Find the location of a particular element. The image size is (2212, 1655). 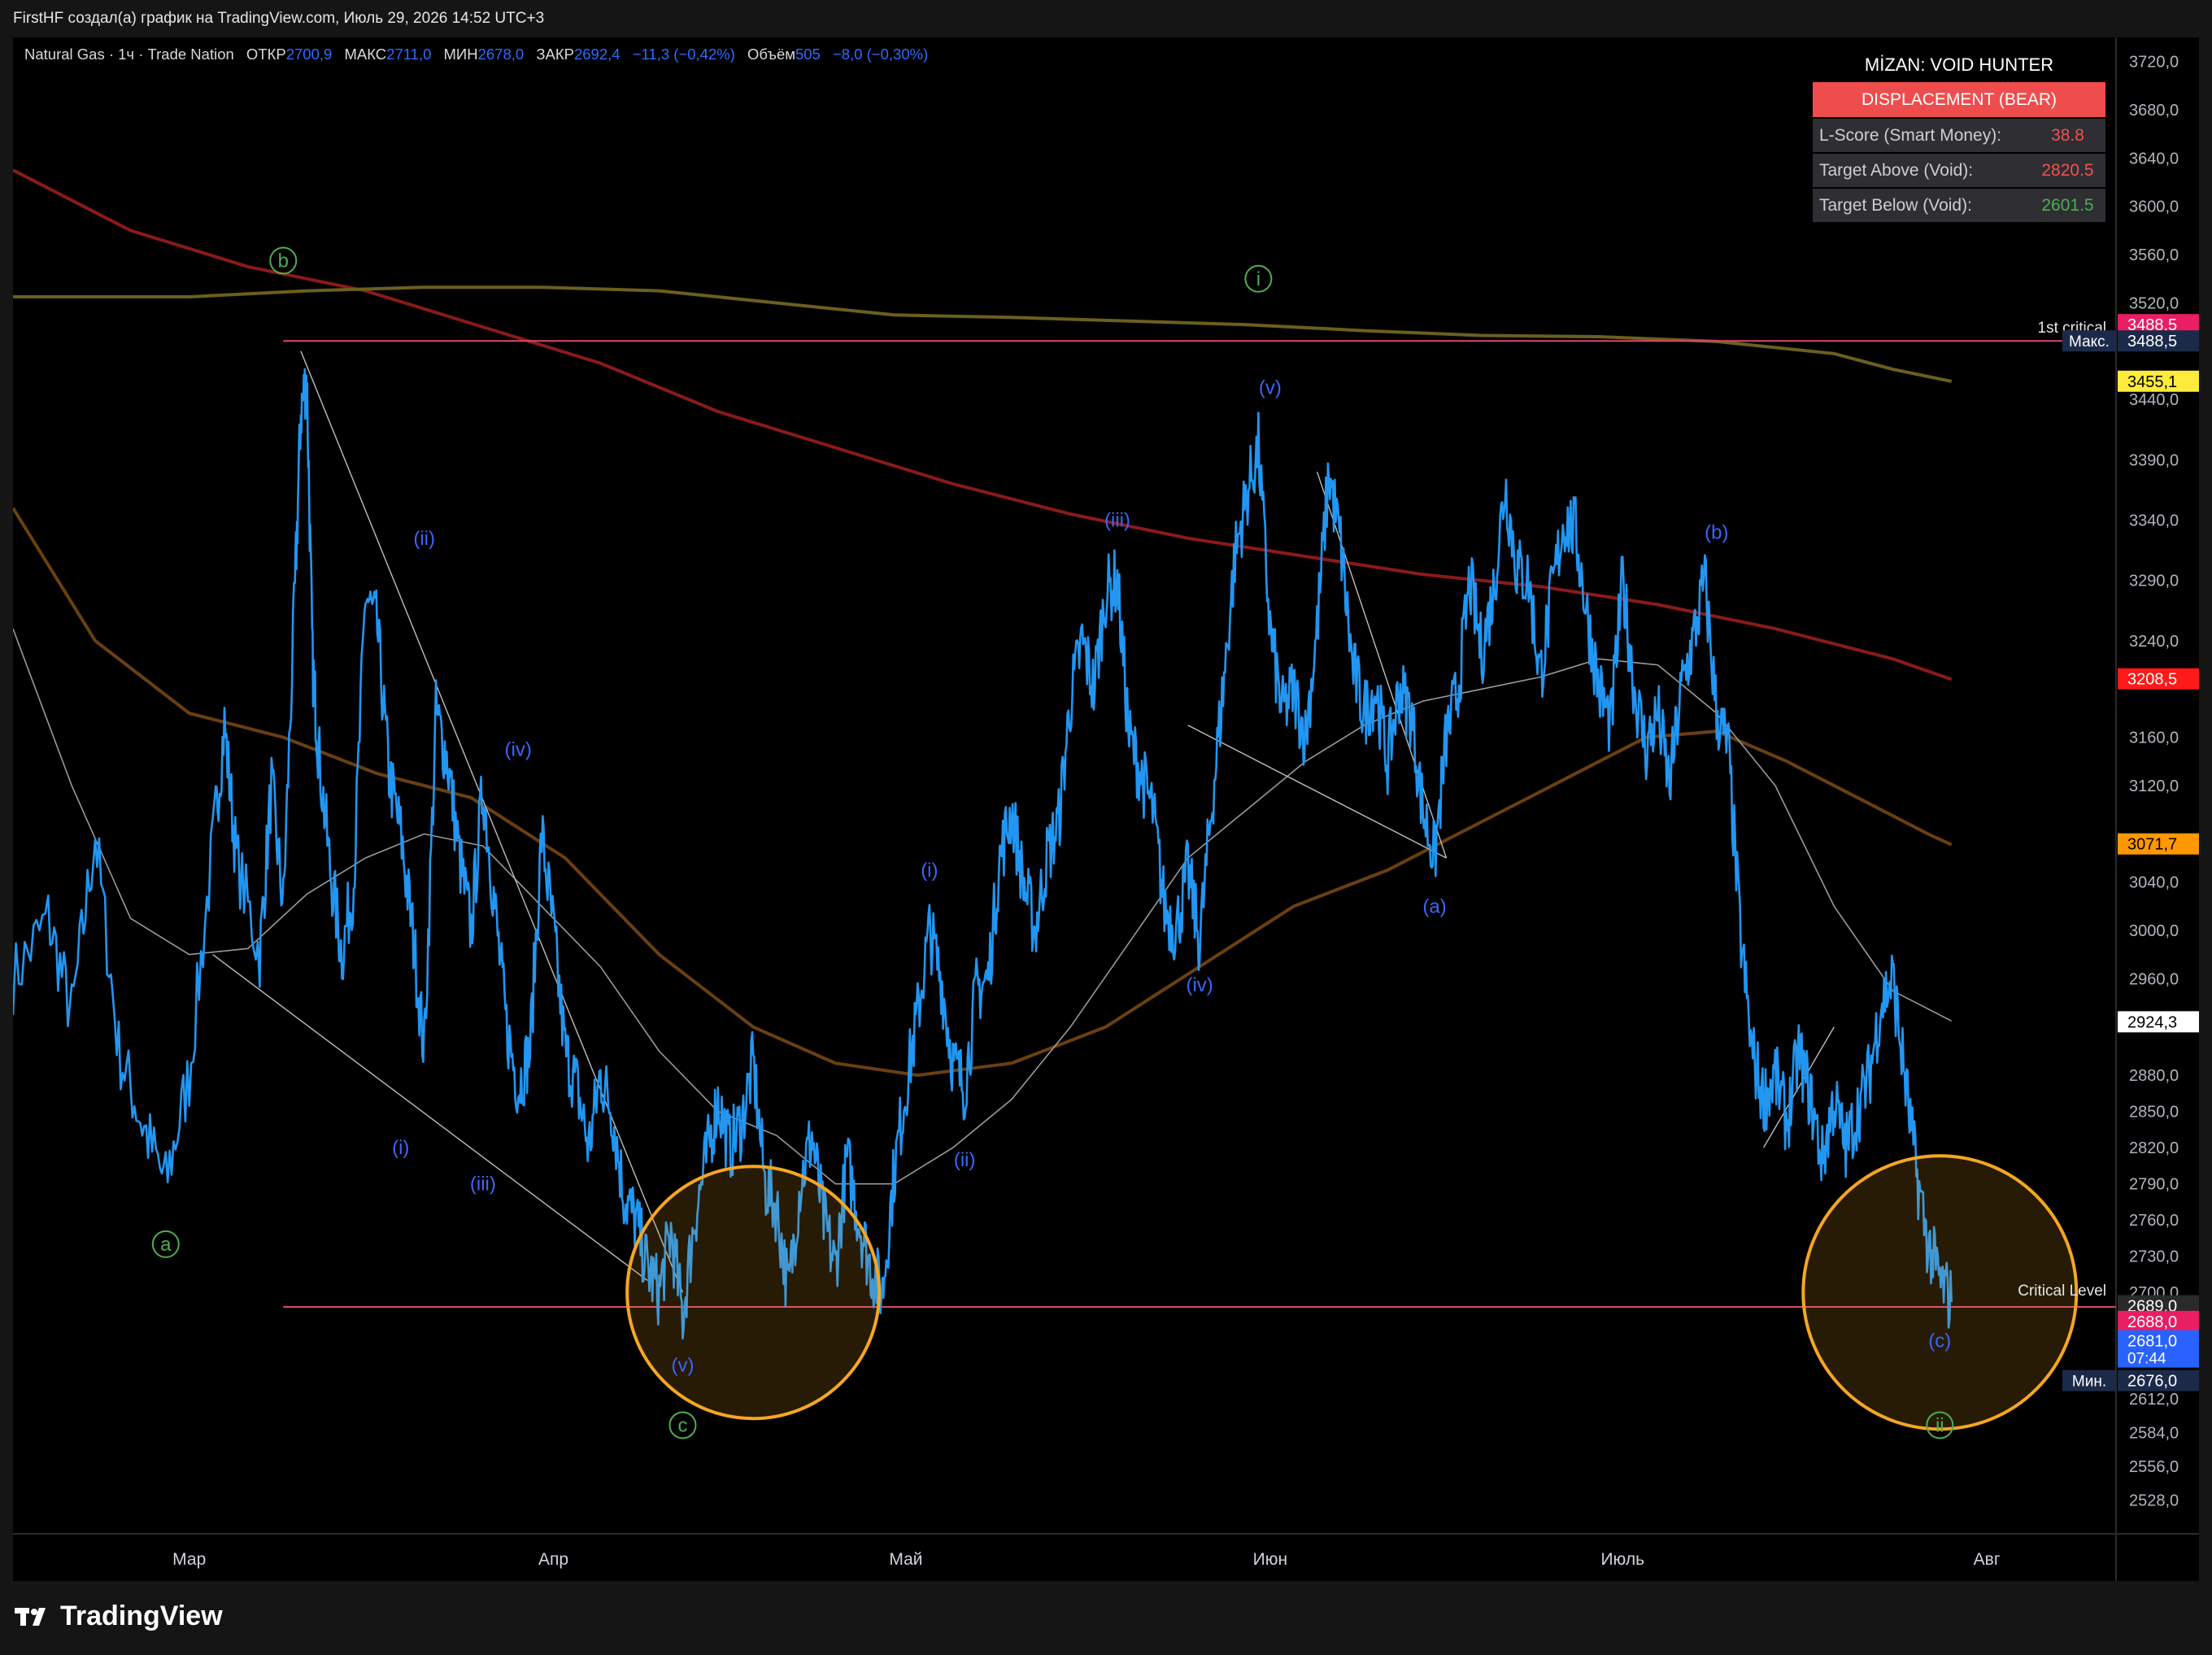

x-axis-tick-label: Июль is located at coordinates (1622, 1560).